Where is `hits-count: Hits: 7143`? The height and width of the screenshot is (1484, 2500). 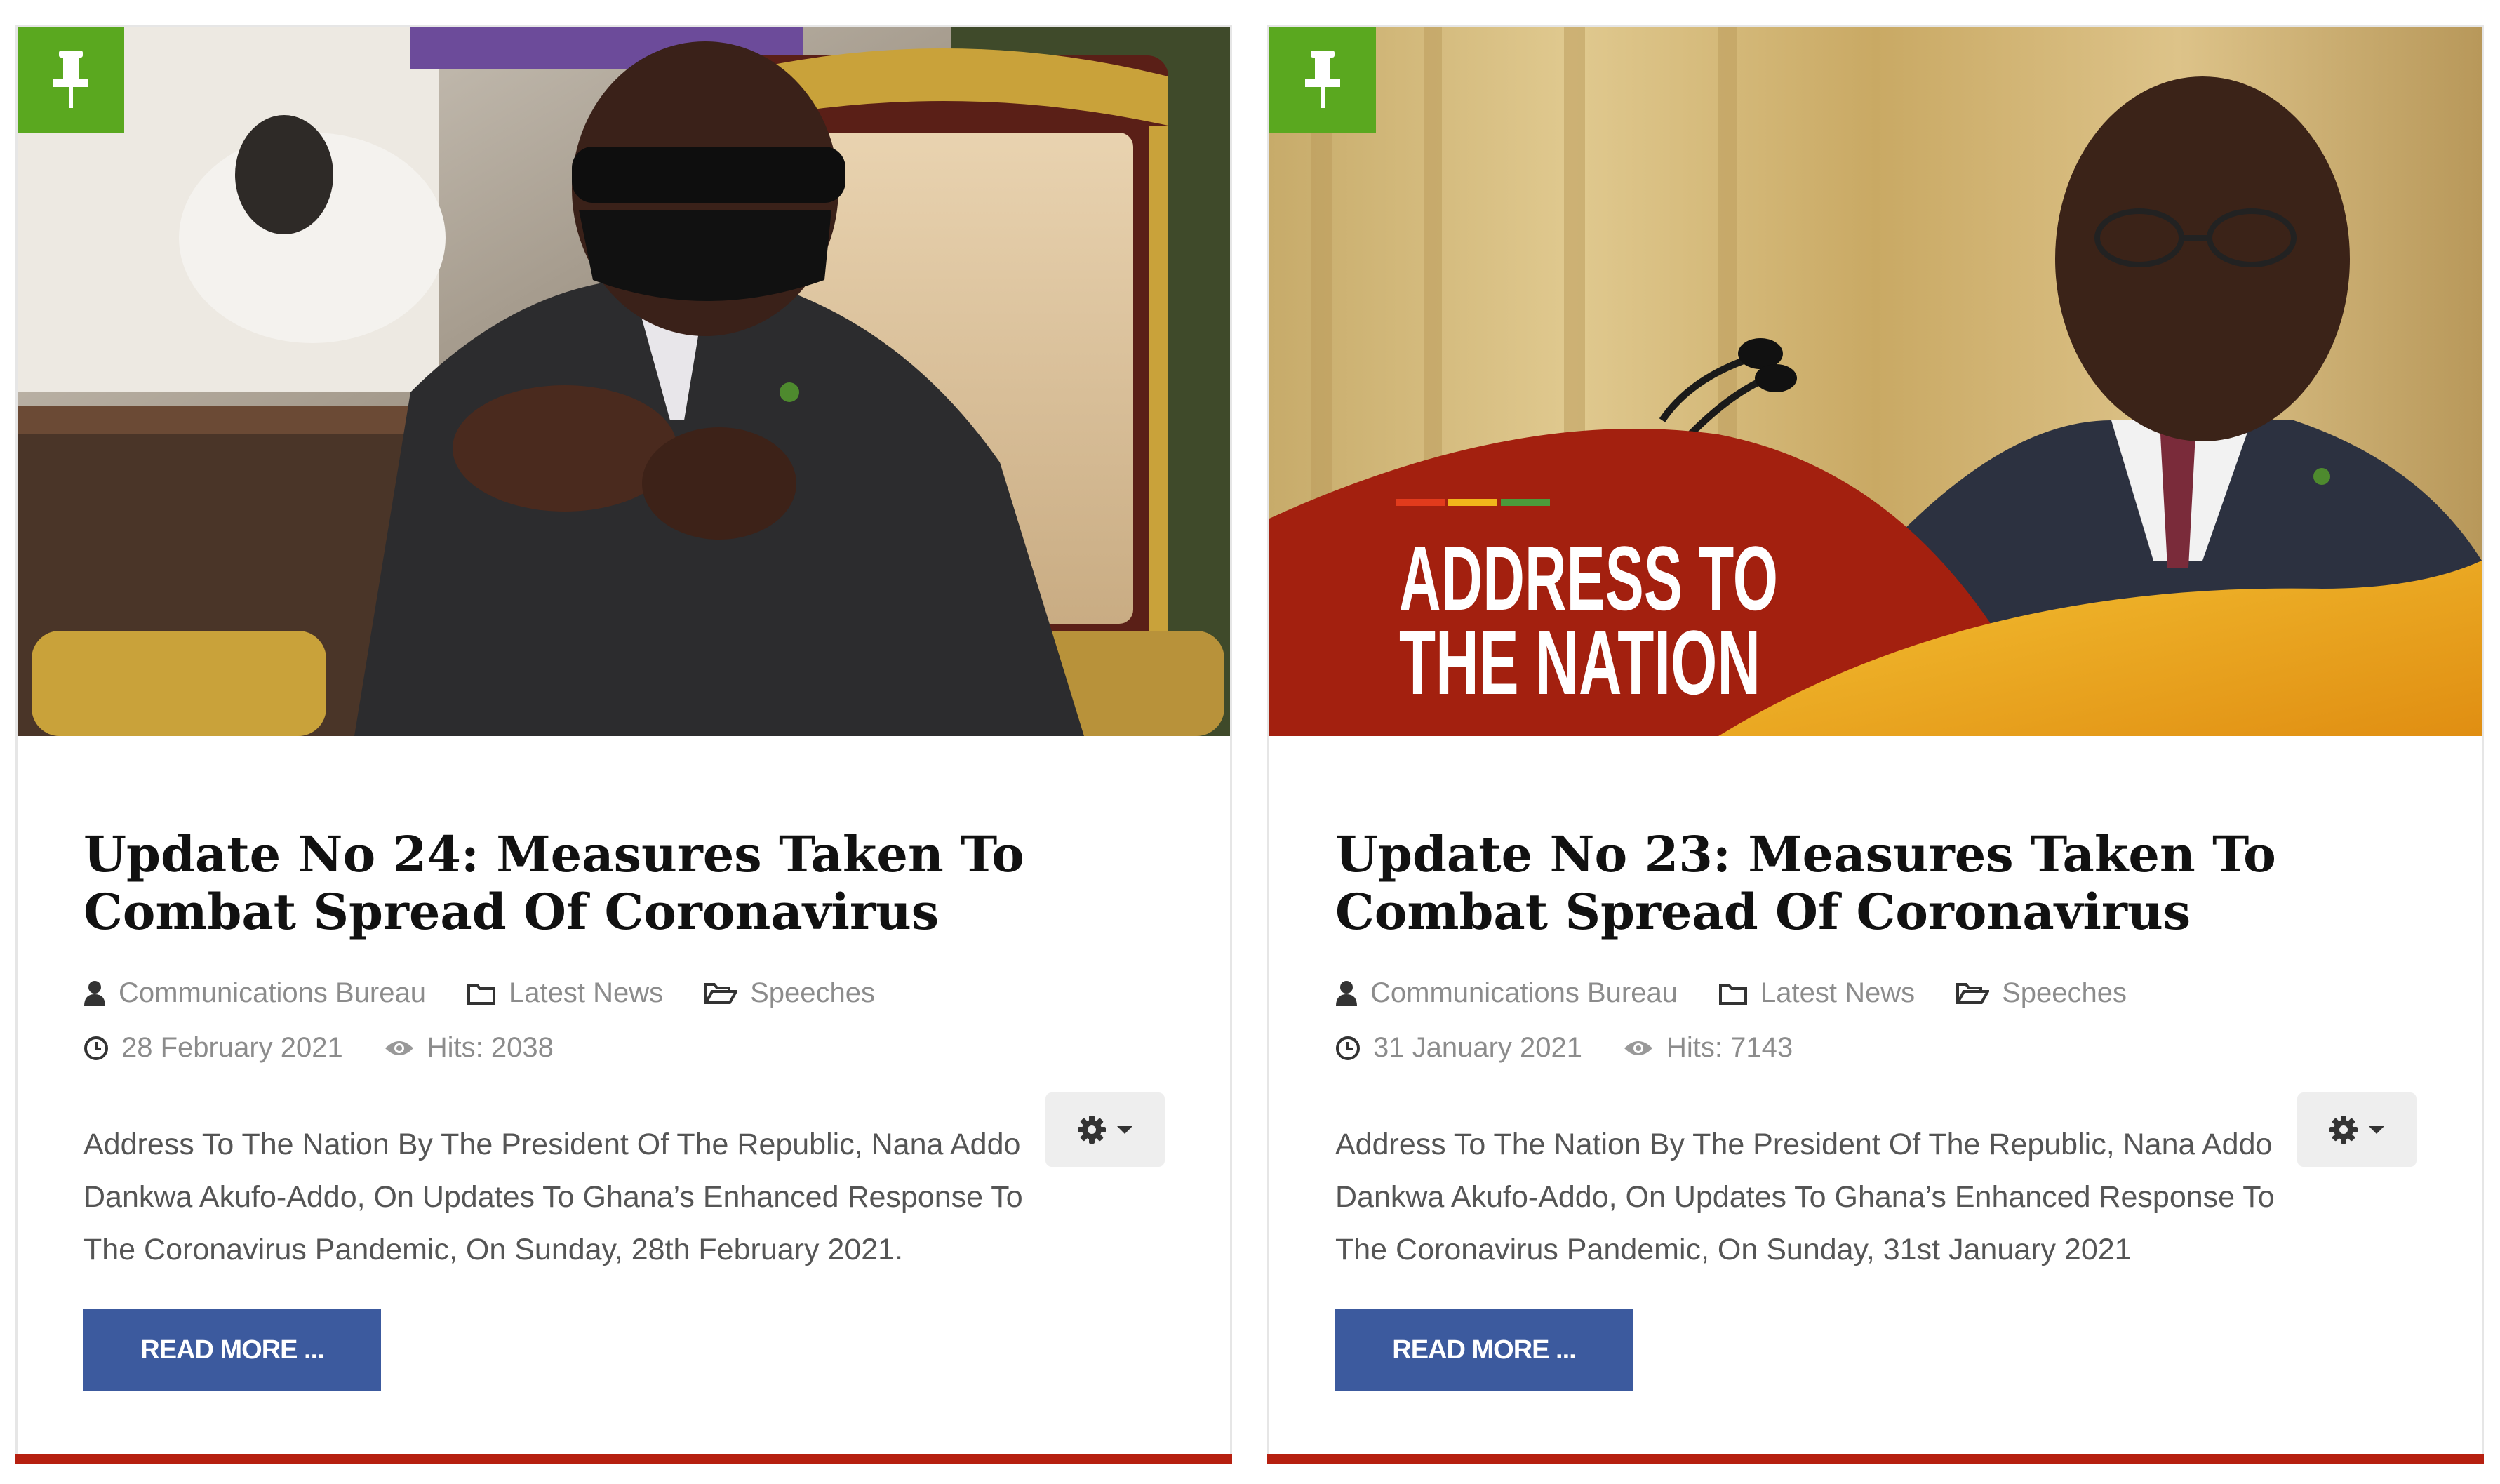 hits-count: Hits: 7143 is located at coordinates (1730, 1047).